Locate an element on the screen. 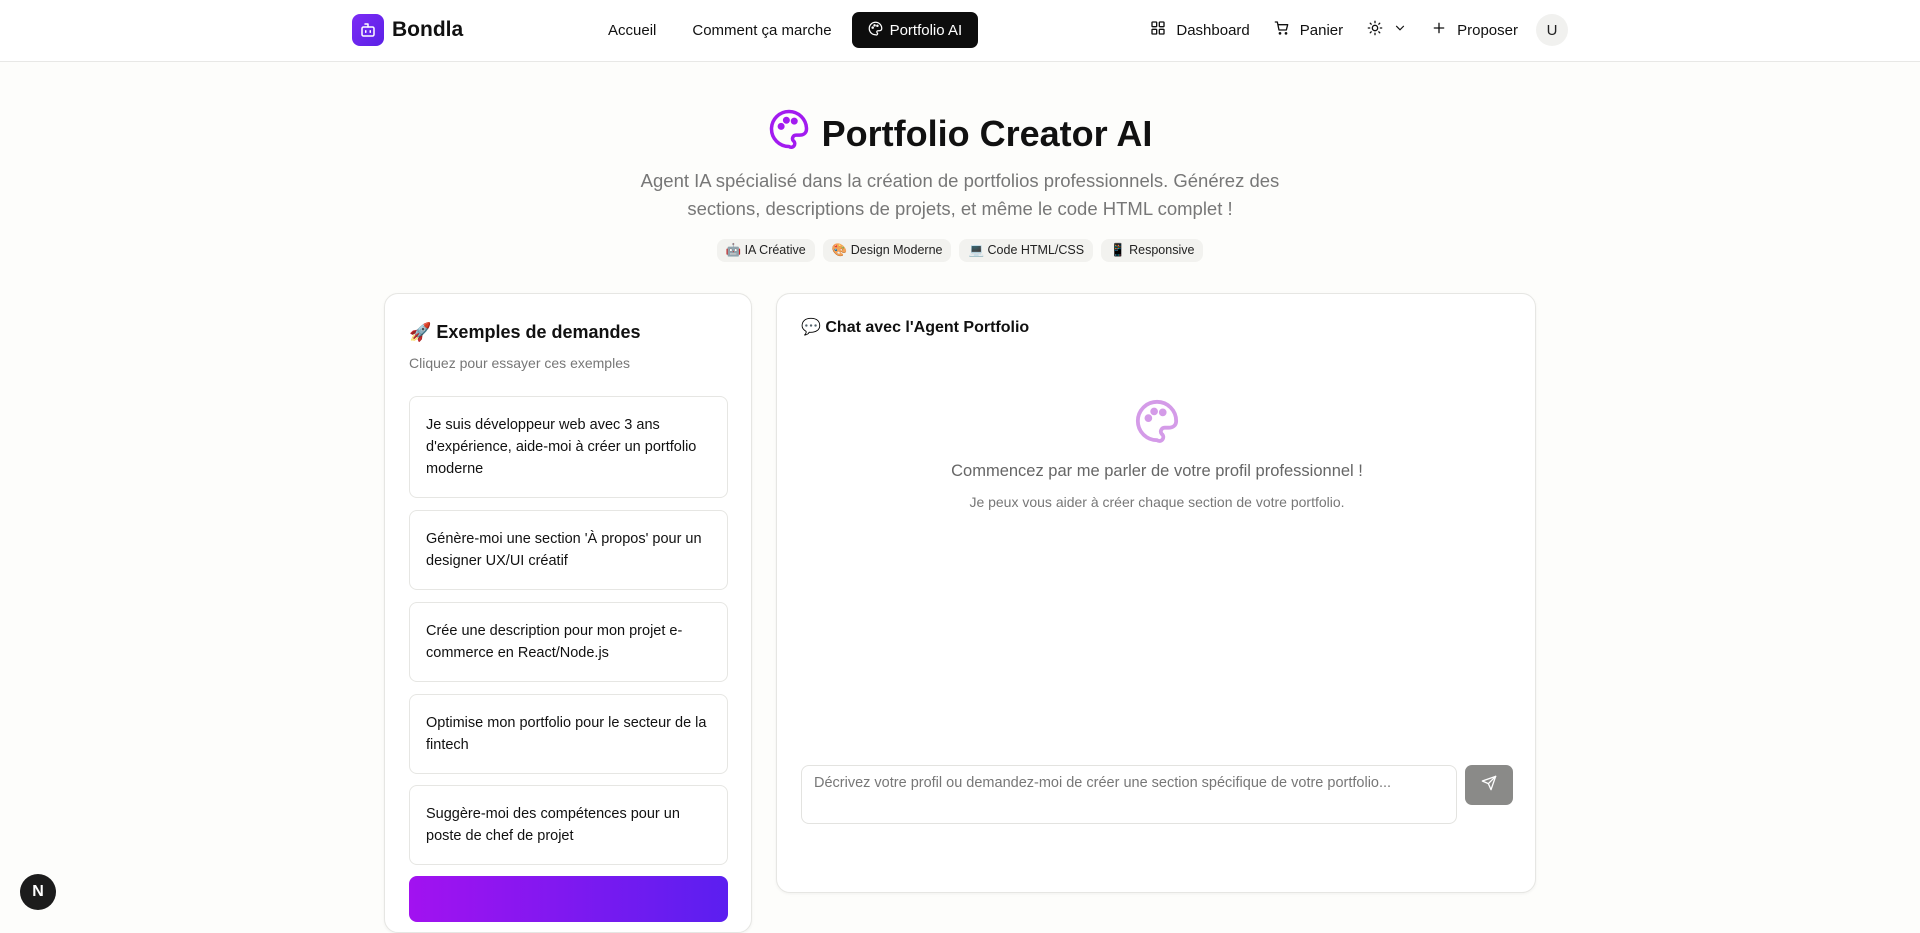  nav-item-label: Accueil is located at coordinates (632, 30).